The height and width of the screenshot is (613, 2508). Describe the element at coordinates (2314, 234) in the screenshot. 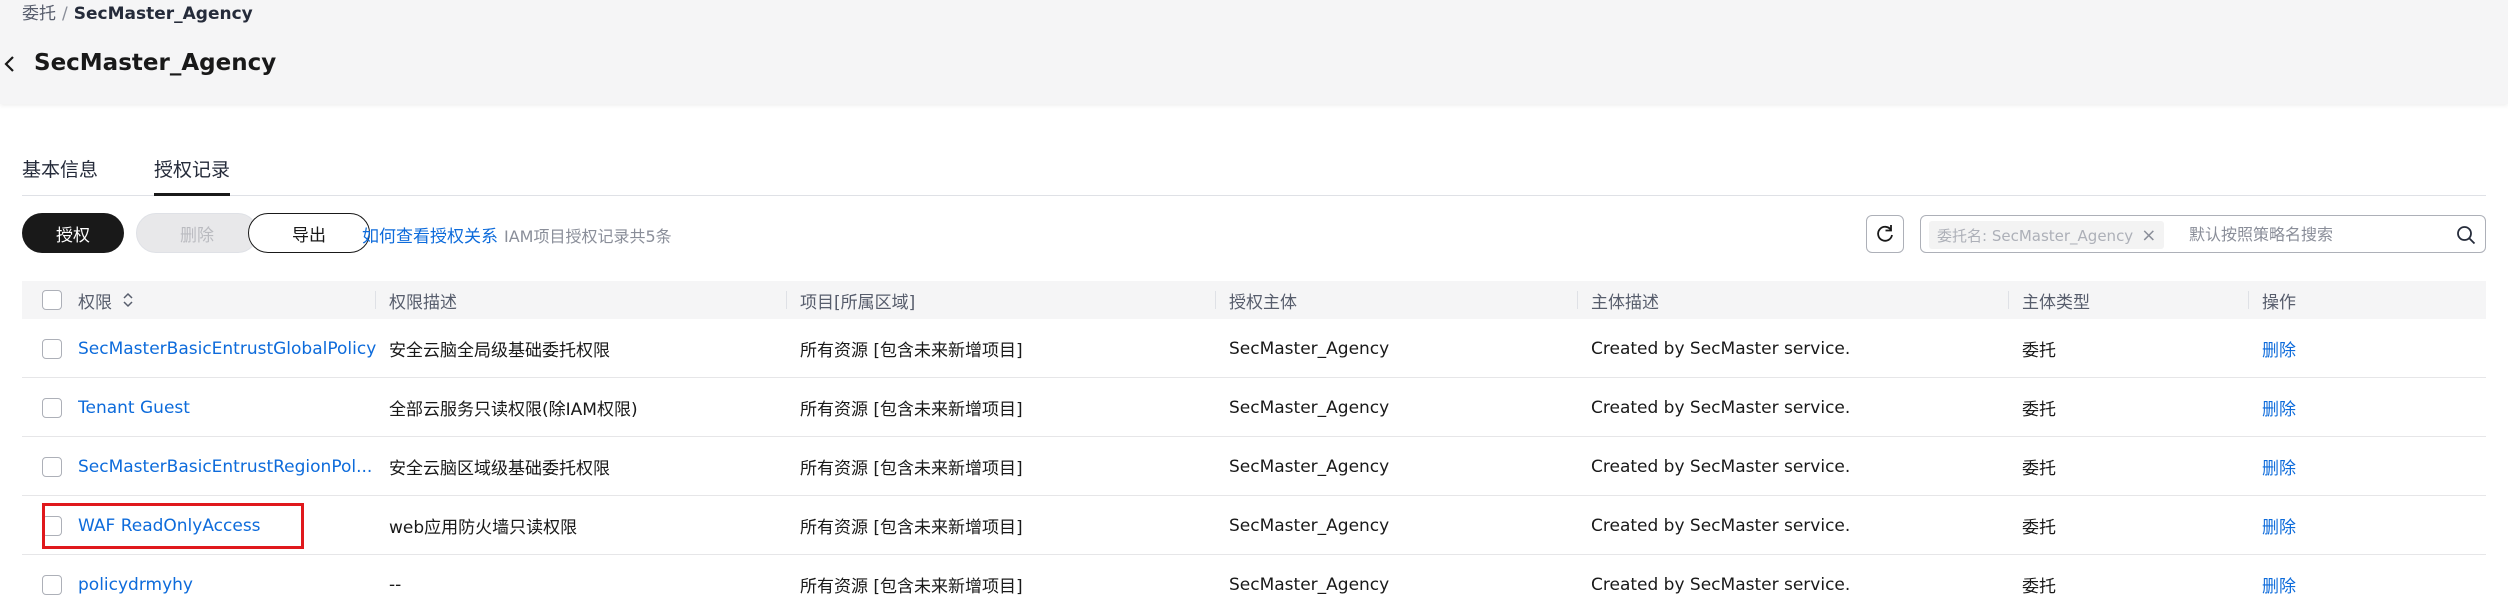

I see `search-input` at that location.